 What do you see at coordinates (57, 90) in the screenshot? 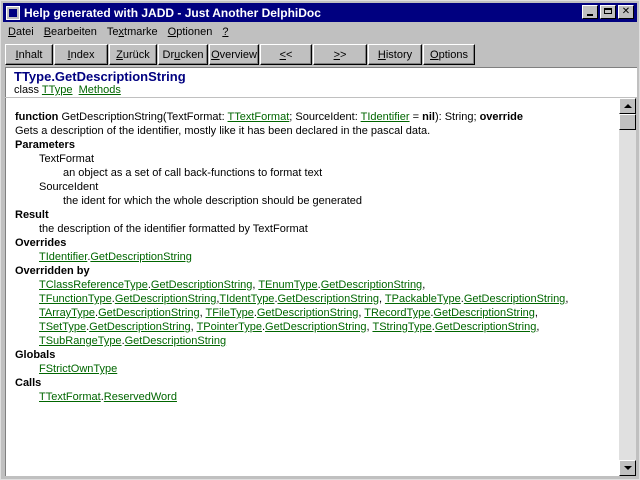
I see `class-link: TType` at bounding box center [57, 90].